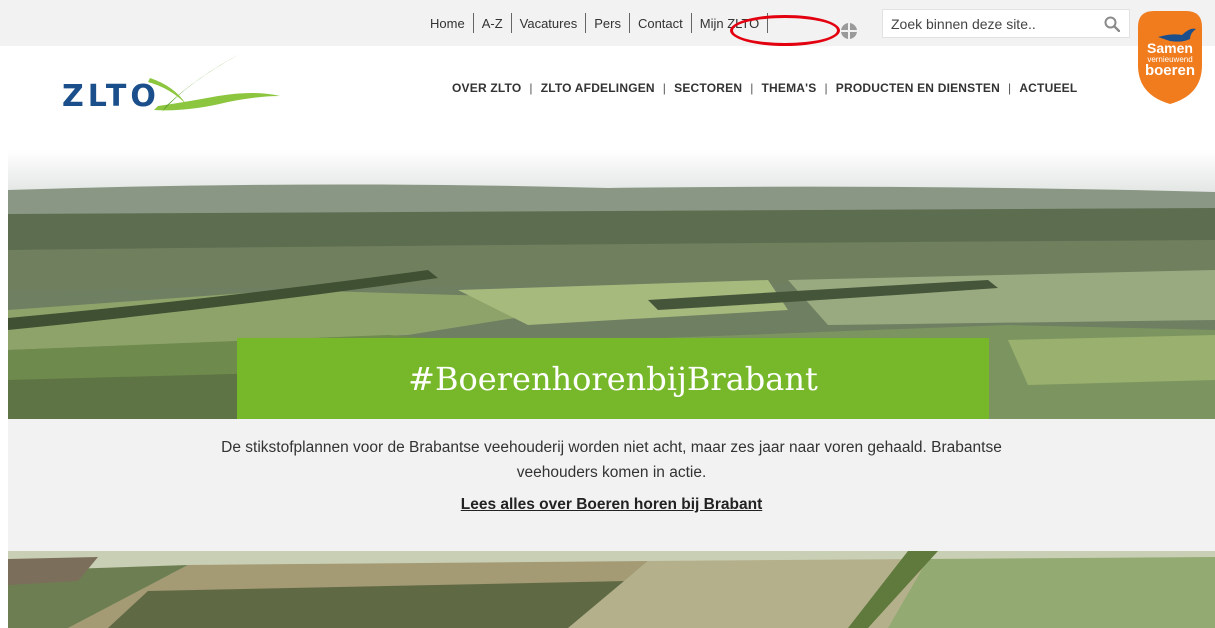 This screenshot has width=1215, height=628. I want to click on badge-shape: Samen vernieuwend boeren, so click(1170, 57).